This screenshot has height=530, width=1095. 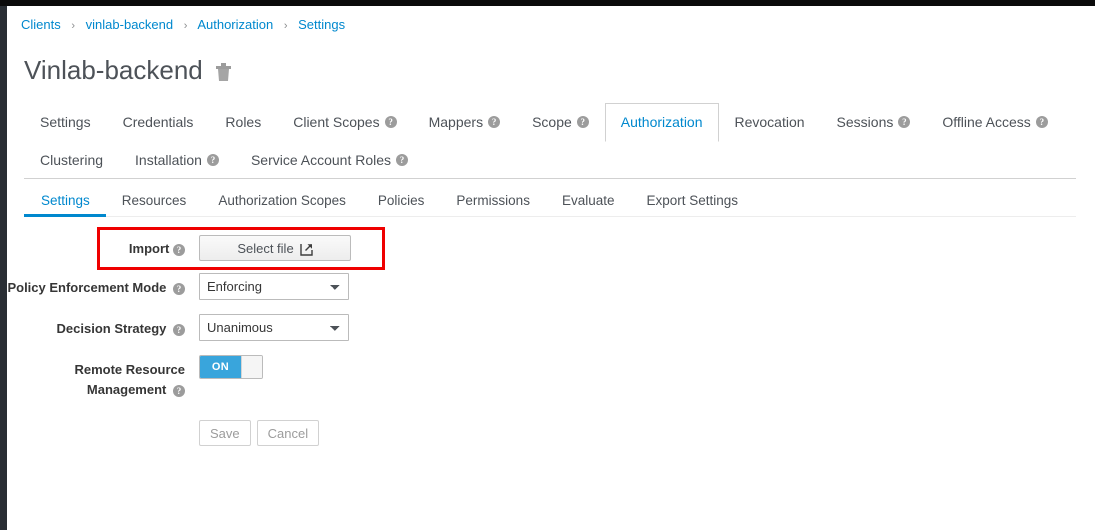 I want to click on tab-roles: Roles, so click(x=243, y=122).